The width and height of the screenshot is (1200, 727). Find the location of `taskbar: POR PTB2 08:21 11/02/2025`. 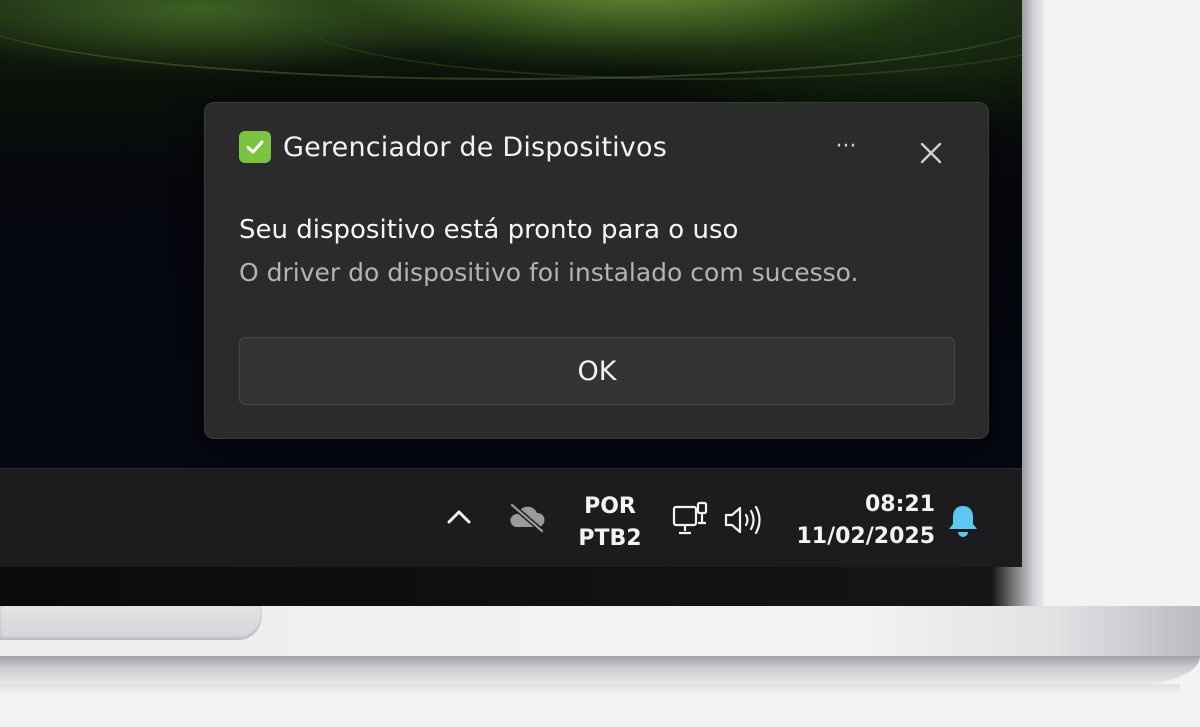

taskbar: POR PTB2 08:21 11/02/2025 is located at coordinates (511, 517).